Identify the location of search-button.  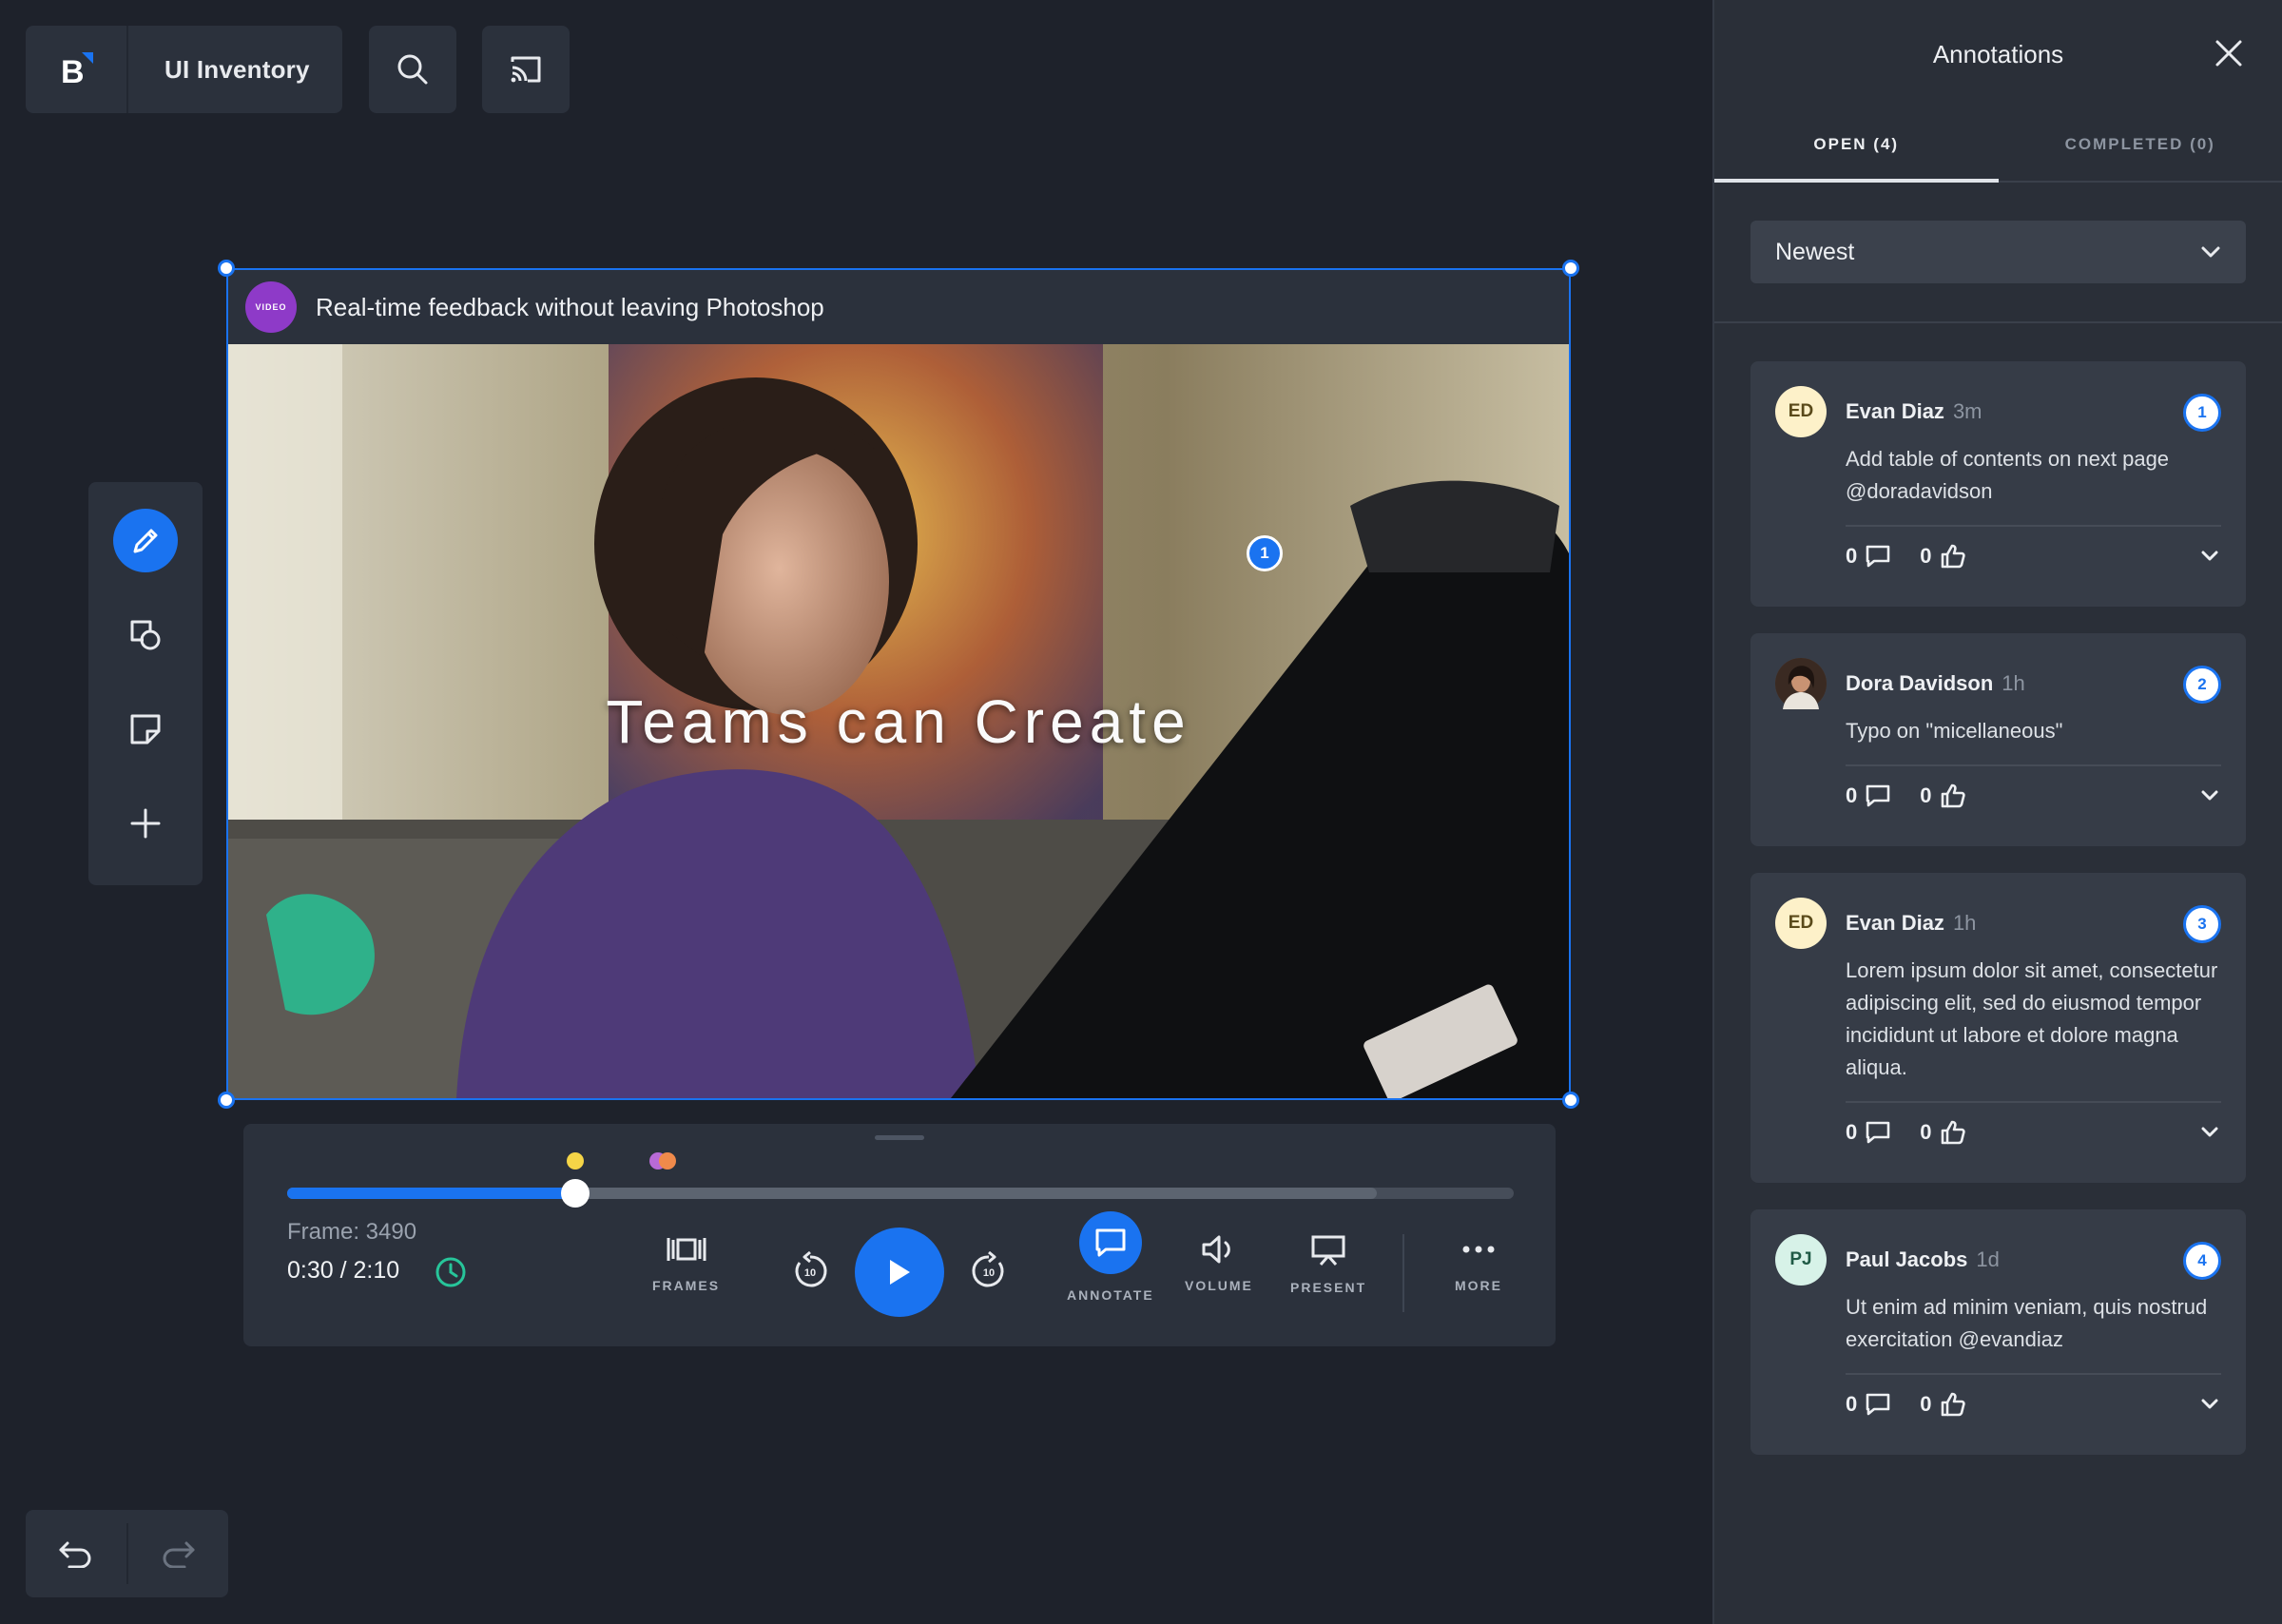
(412, 69).